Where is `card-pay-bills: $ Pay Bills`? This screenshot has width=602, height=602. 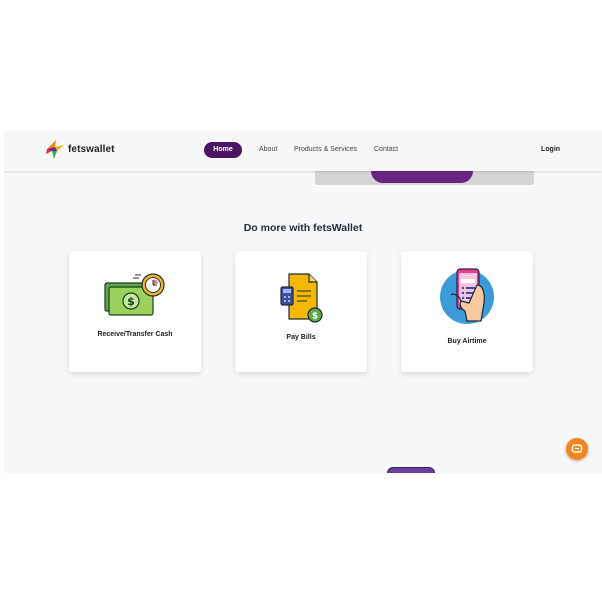 card-pay-bills: $ Pay Bills is located at coordinates (301, 311).